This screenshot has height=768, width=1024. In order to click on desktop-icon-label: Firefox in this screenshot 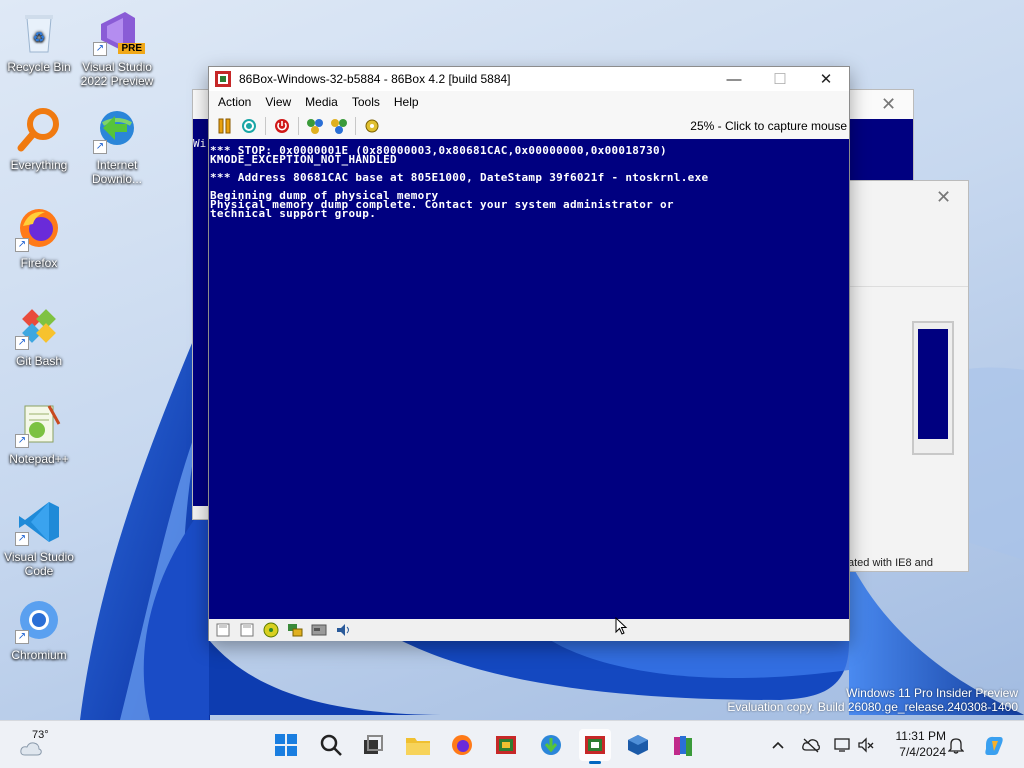, I will do `click(39, 263)`.